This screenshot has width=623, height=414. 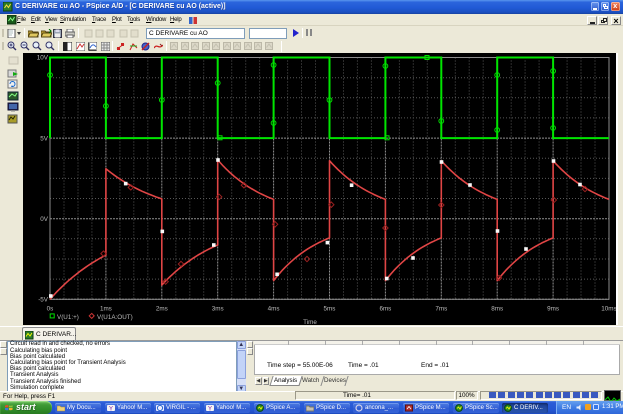 I want to click on svg-text: 0s, so click(x=50, y=309).